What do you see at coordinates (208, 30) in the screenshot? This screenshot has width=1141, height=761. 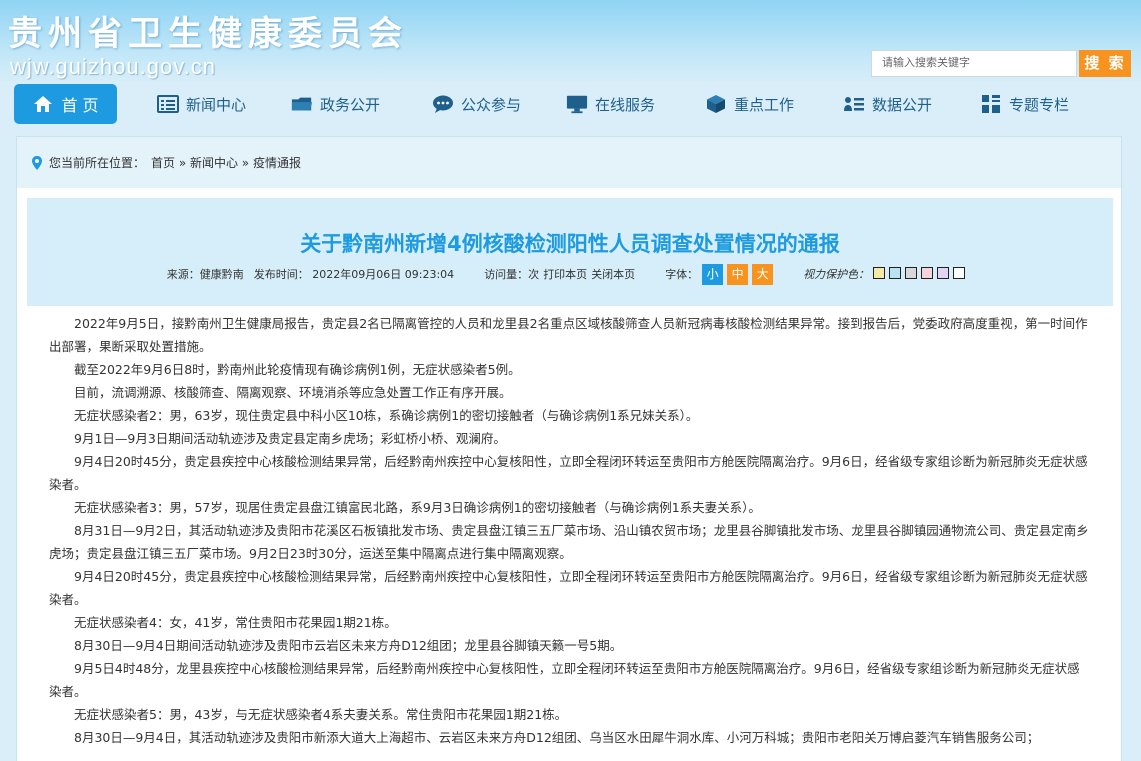 I see `site-title: 贵州省卫生健康委员会` at bounding box center [208, 30].